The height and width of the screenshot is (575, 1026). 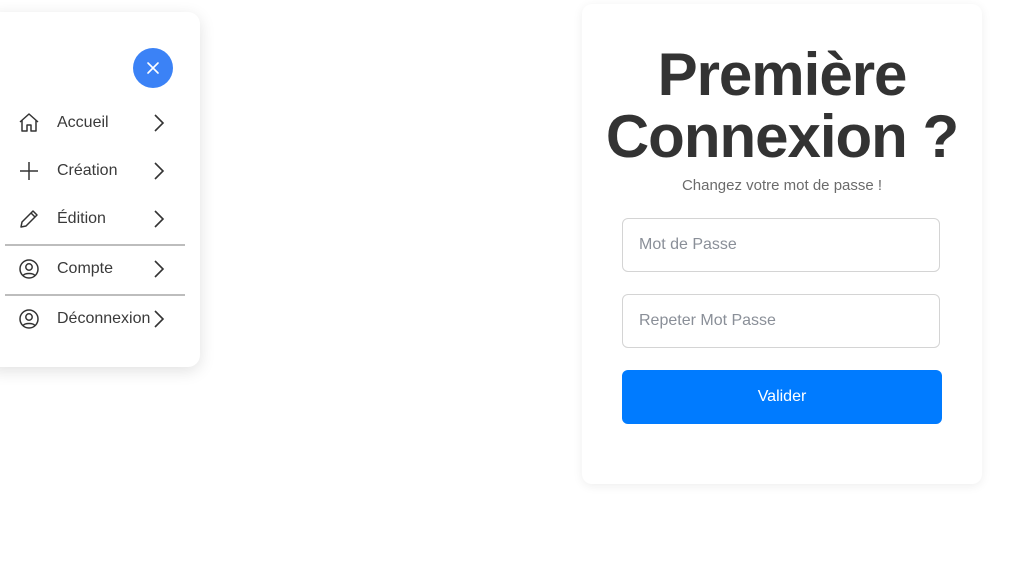 I want to click on close-menu-button, so click(x=153, y=68).